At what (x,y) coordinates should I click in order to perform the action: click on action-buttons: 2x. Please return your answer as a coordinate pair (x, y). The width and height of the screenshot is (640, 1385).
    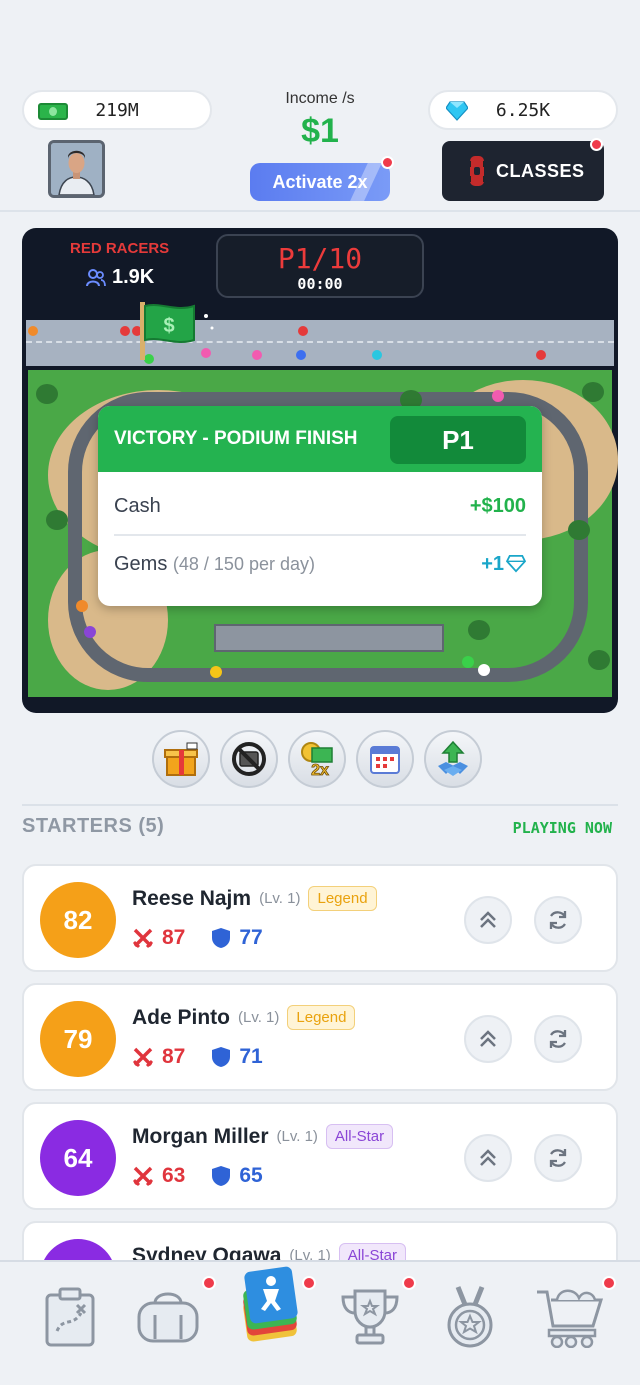
    Looking at the image, I should click on (322, 759).